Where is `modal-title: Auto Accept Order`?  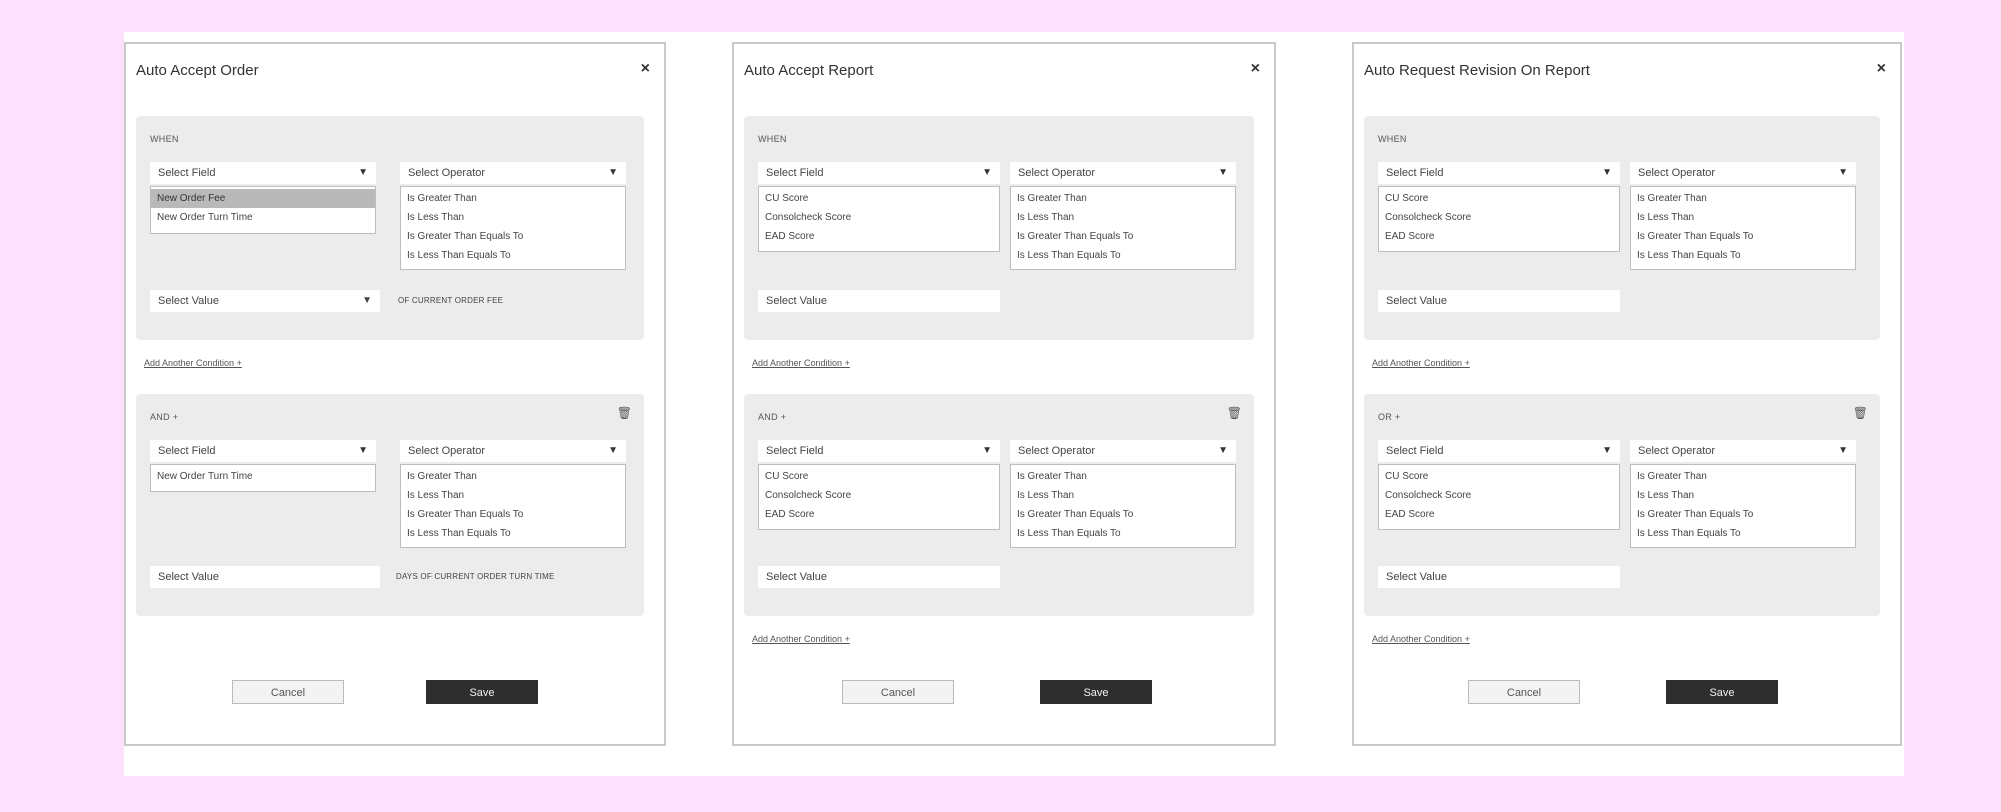 modal-title: Auto Accept Order is located at coordinates (197, 70).